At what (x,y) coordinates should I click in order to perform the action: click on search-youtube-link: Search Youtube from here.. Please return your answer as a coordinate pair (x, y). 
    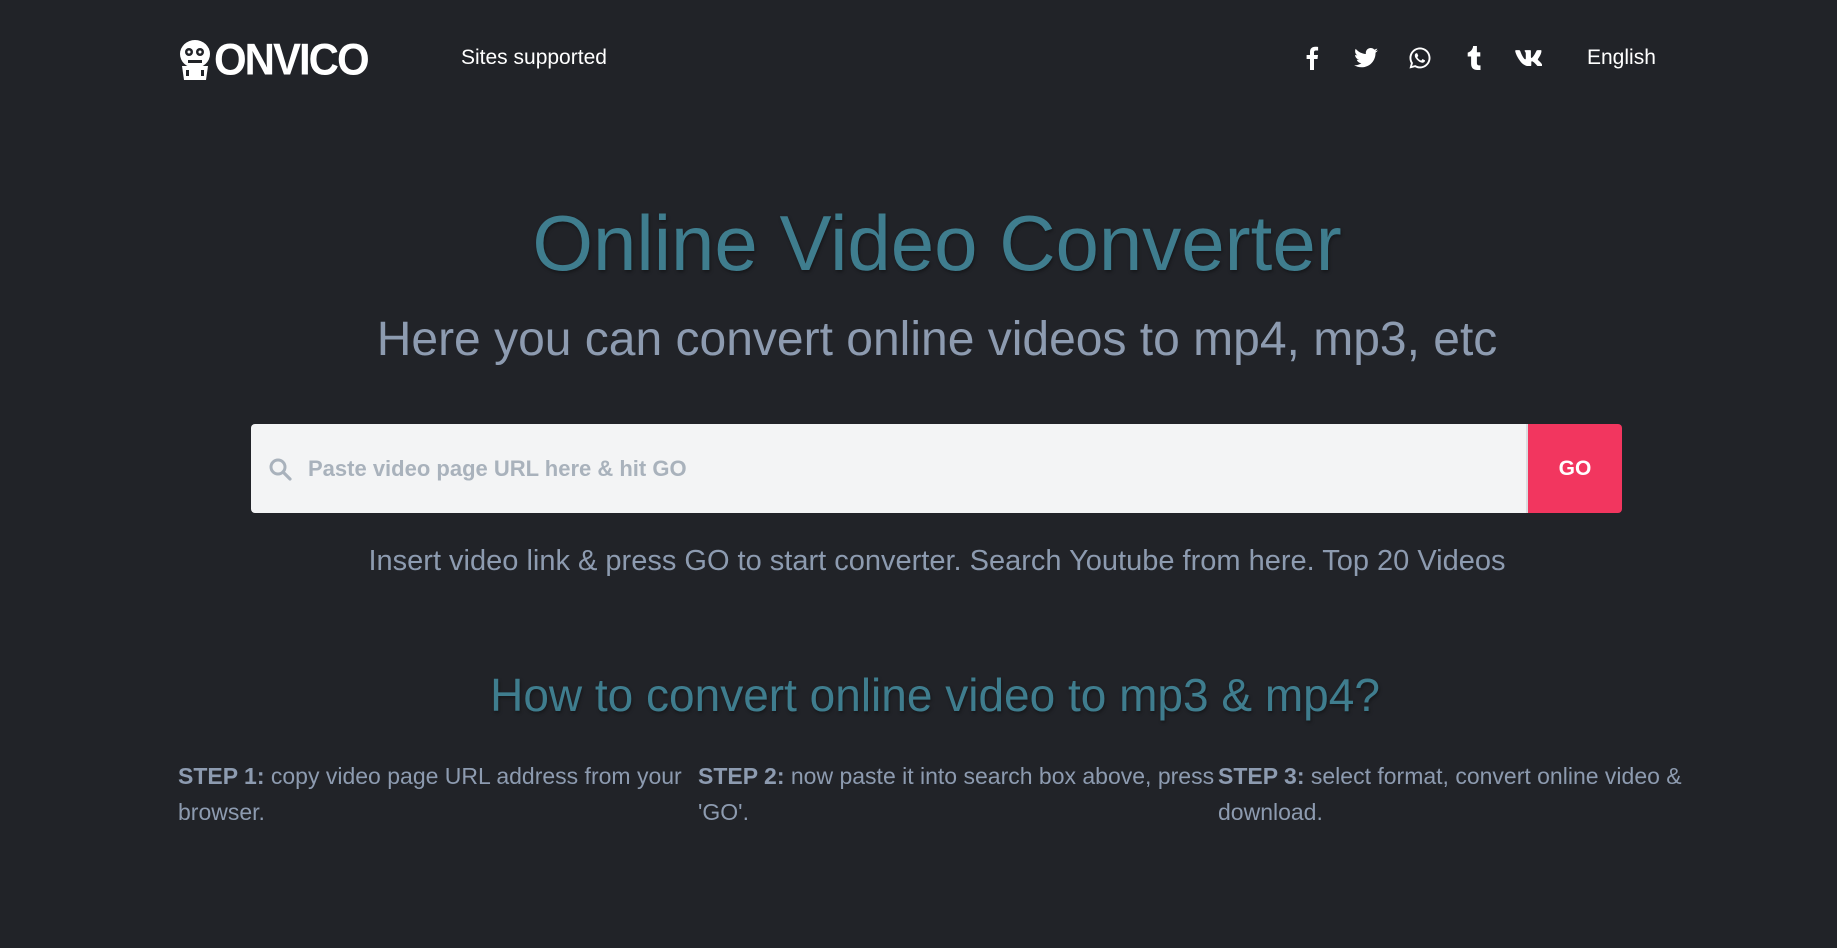
    Looking at the image, I should click on (1142, 561).